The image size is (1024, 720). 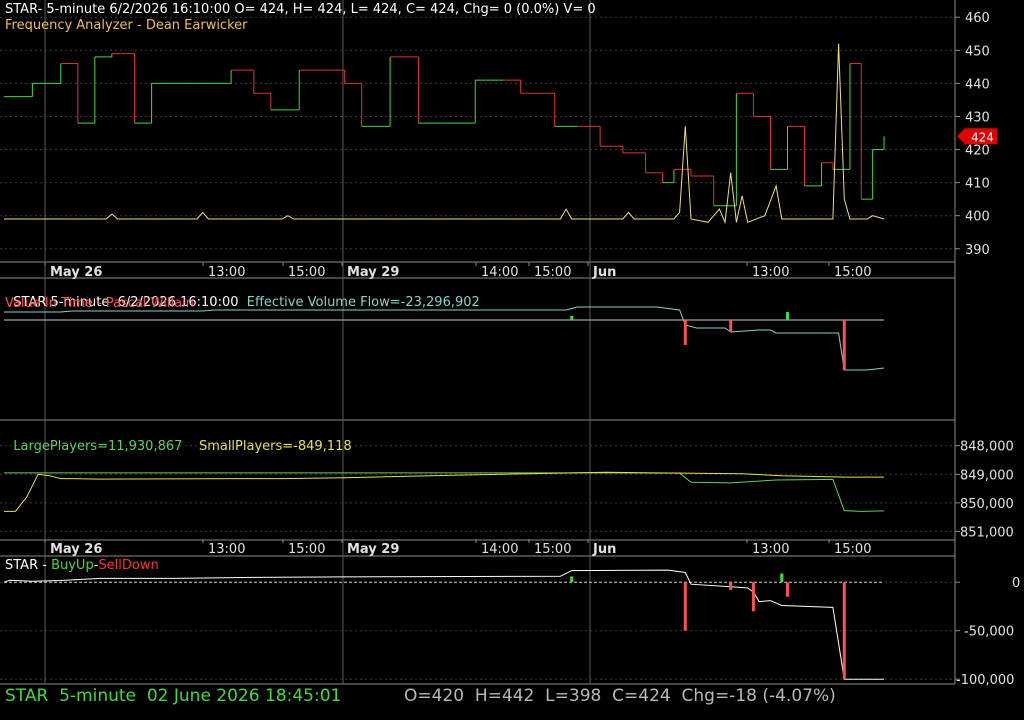 What do you see at coordinates (977, 84) in the screenshot?
I see `price-tick-label: 440` at bounding box center [977, 84].